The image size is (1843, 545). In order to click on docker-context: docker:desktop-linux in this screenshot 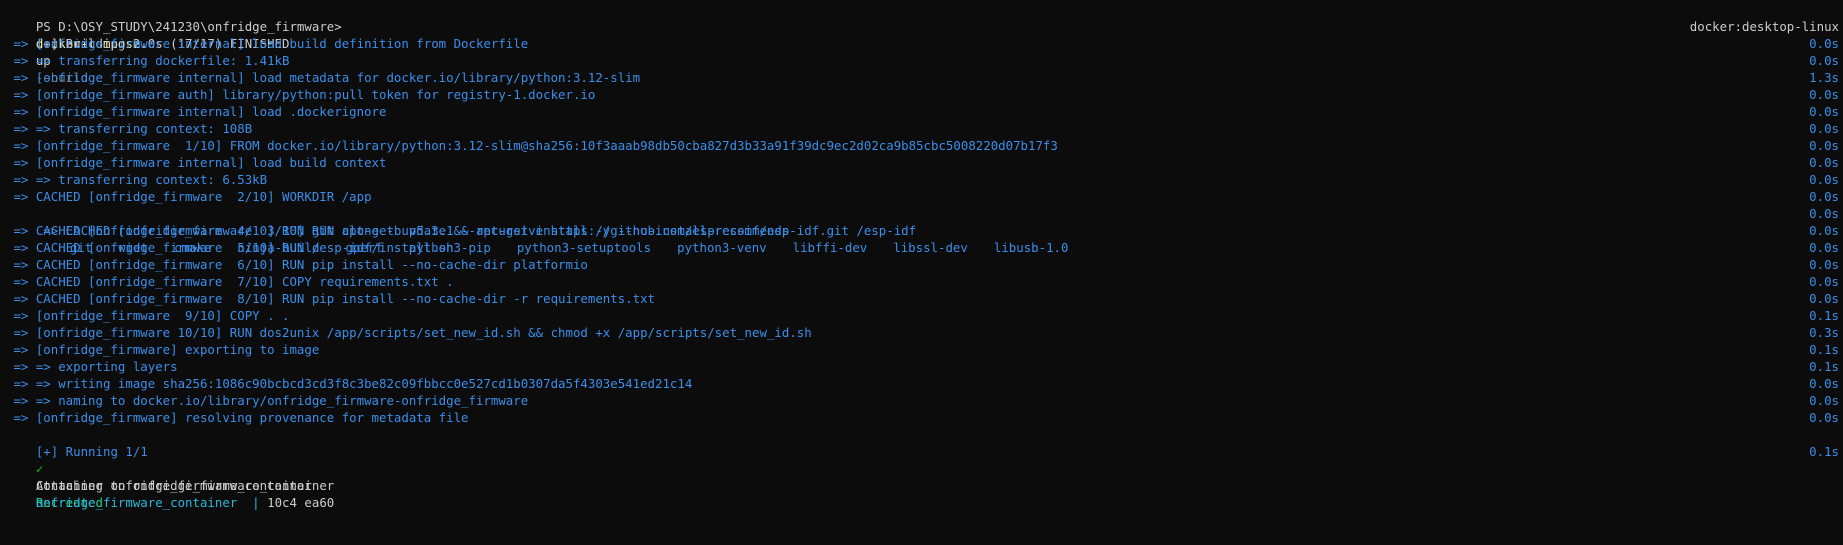, I will do `click(1764, 26)`.